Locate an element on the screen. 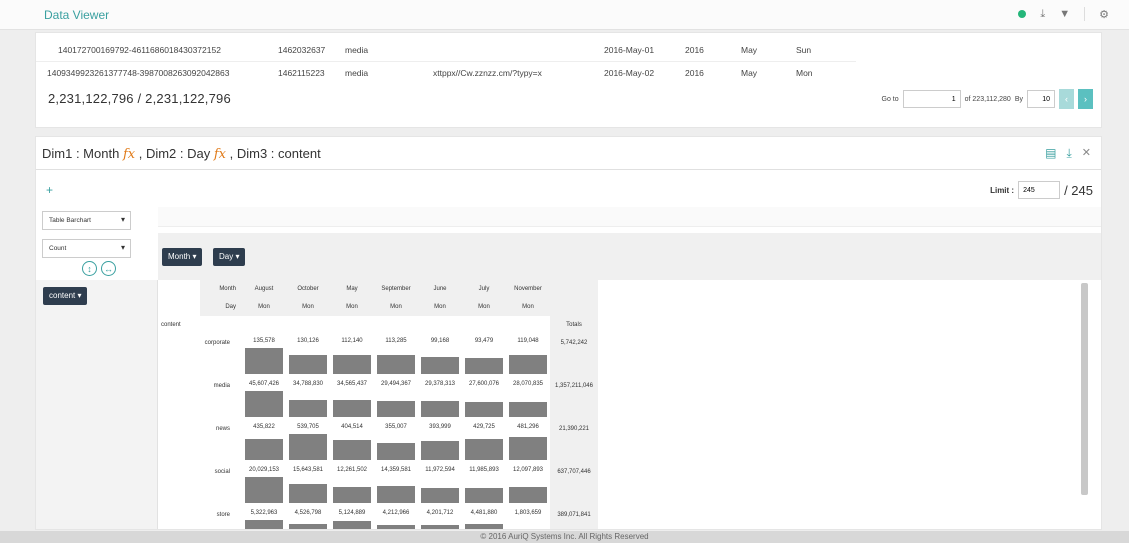 This screenshot has width=1129, height=543. cell-value: 4,526,798 is located at coordinates (308, 513).